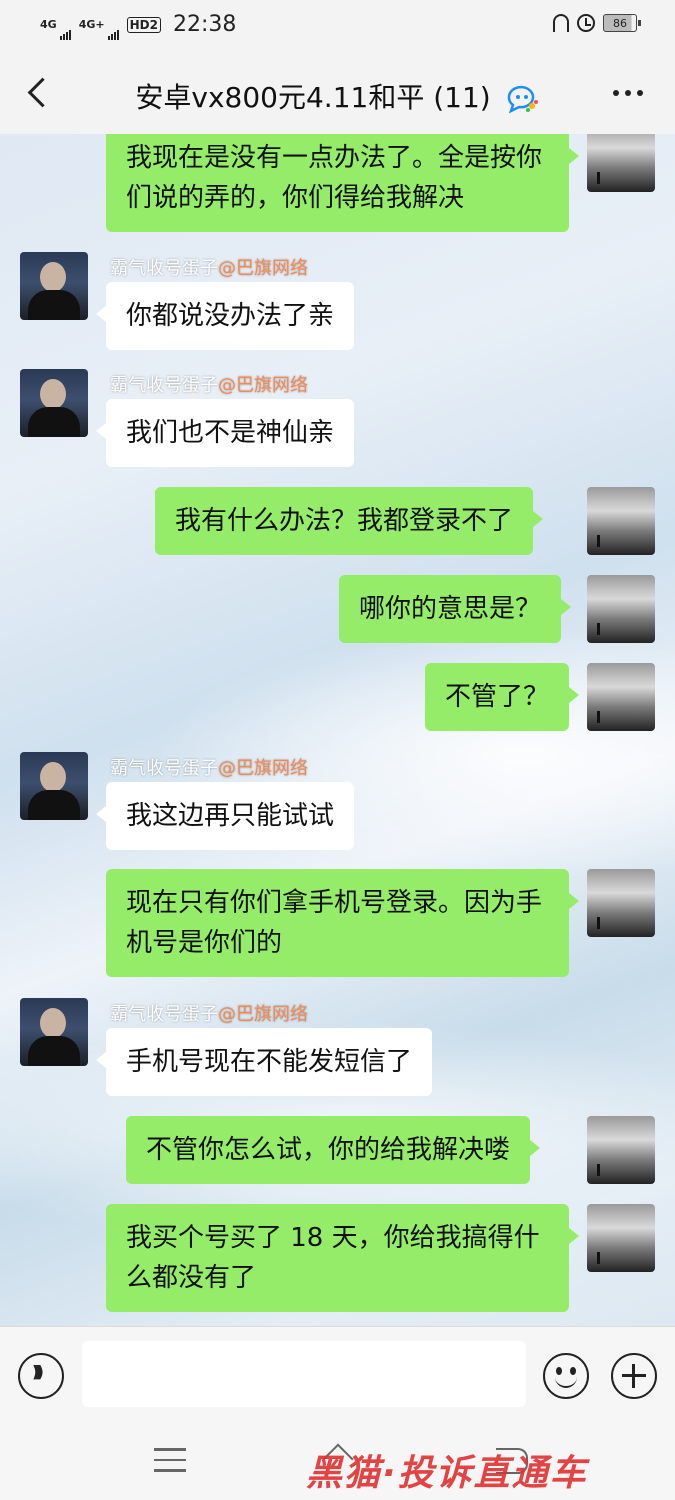 The height and width of the screenshot is (1500, 675). Describe the element at coordinates (523, 99) in the screenshot. I see `enterprise-chat-icon` at that location.